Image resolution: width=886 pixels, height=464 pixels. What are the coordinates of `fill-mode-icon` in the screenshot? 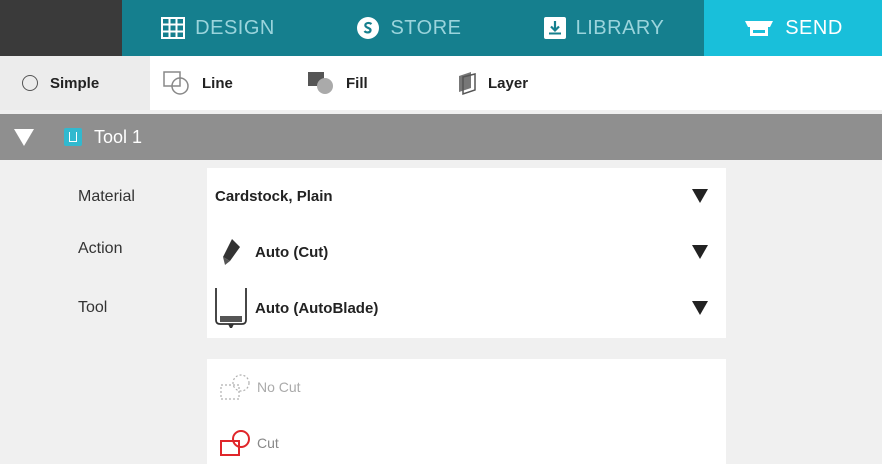 It's located at (322, 83).